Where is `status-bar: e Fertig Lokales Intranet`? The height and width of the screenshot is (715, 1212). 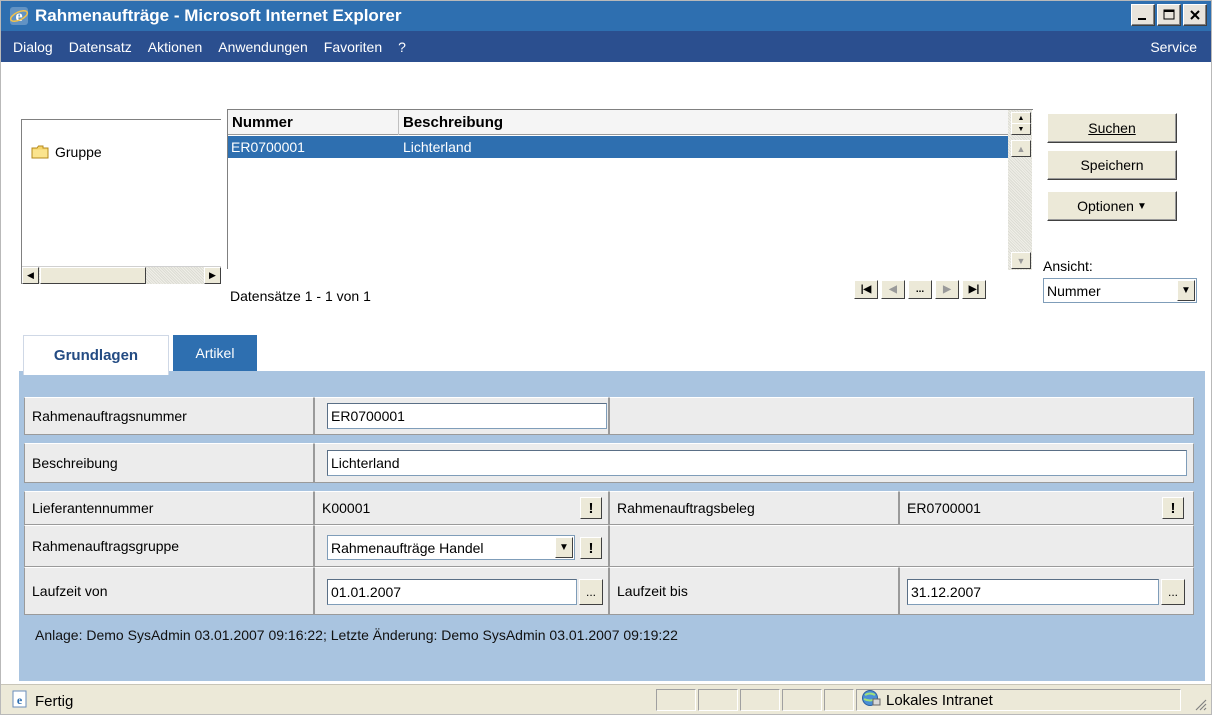 status-bar: e Fertig Lokales Intranet is located at coordinates (606, 699).